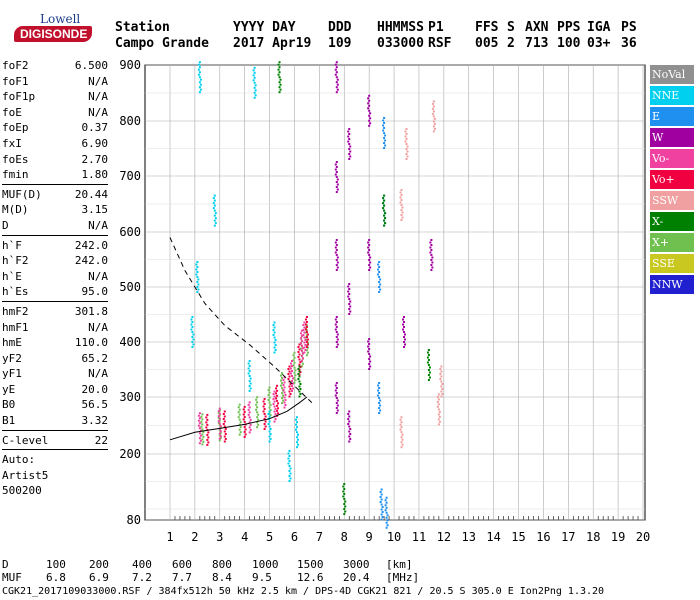 Image resolution: width=700 pixels, height=600 pixels. Describe the element at coordinates (219, 537) in the screenshot. I see `x-tick-label: 3` at that location.